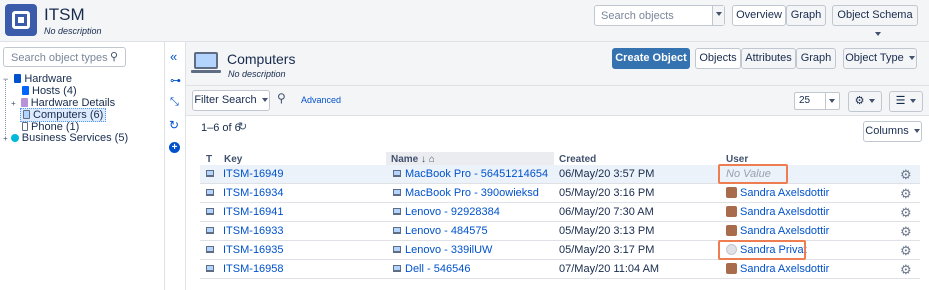 The height and width of the screenshot is (290, 929). Describe the element at coordinates (806, 15) in the screenshot. I see `graph-button: Graph` at that location.